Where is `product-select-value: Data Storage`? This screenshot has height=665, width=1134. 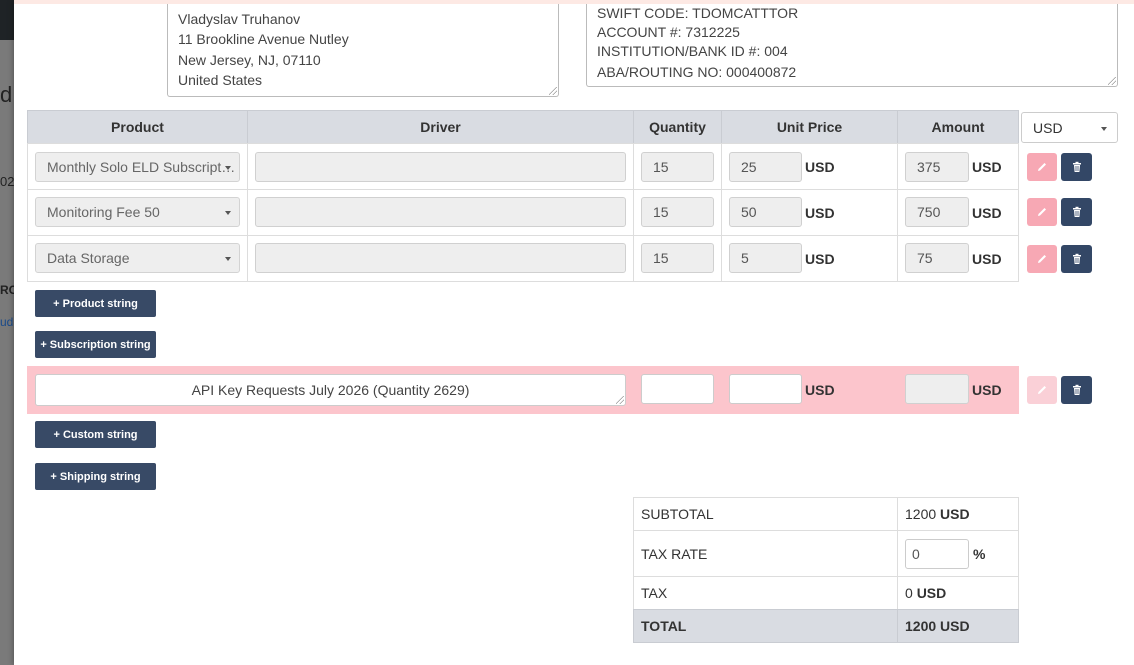 product-select-value: Data Storage is located at coordinates (88, 258).